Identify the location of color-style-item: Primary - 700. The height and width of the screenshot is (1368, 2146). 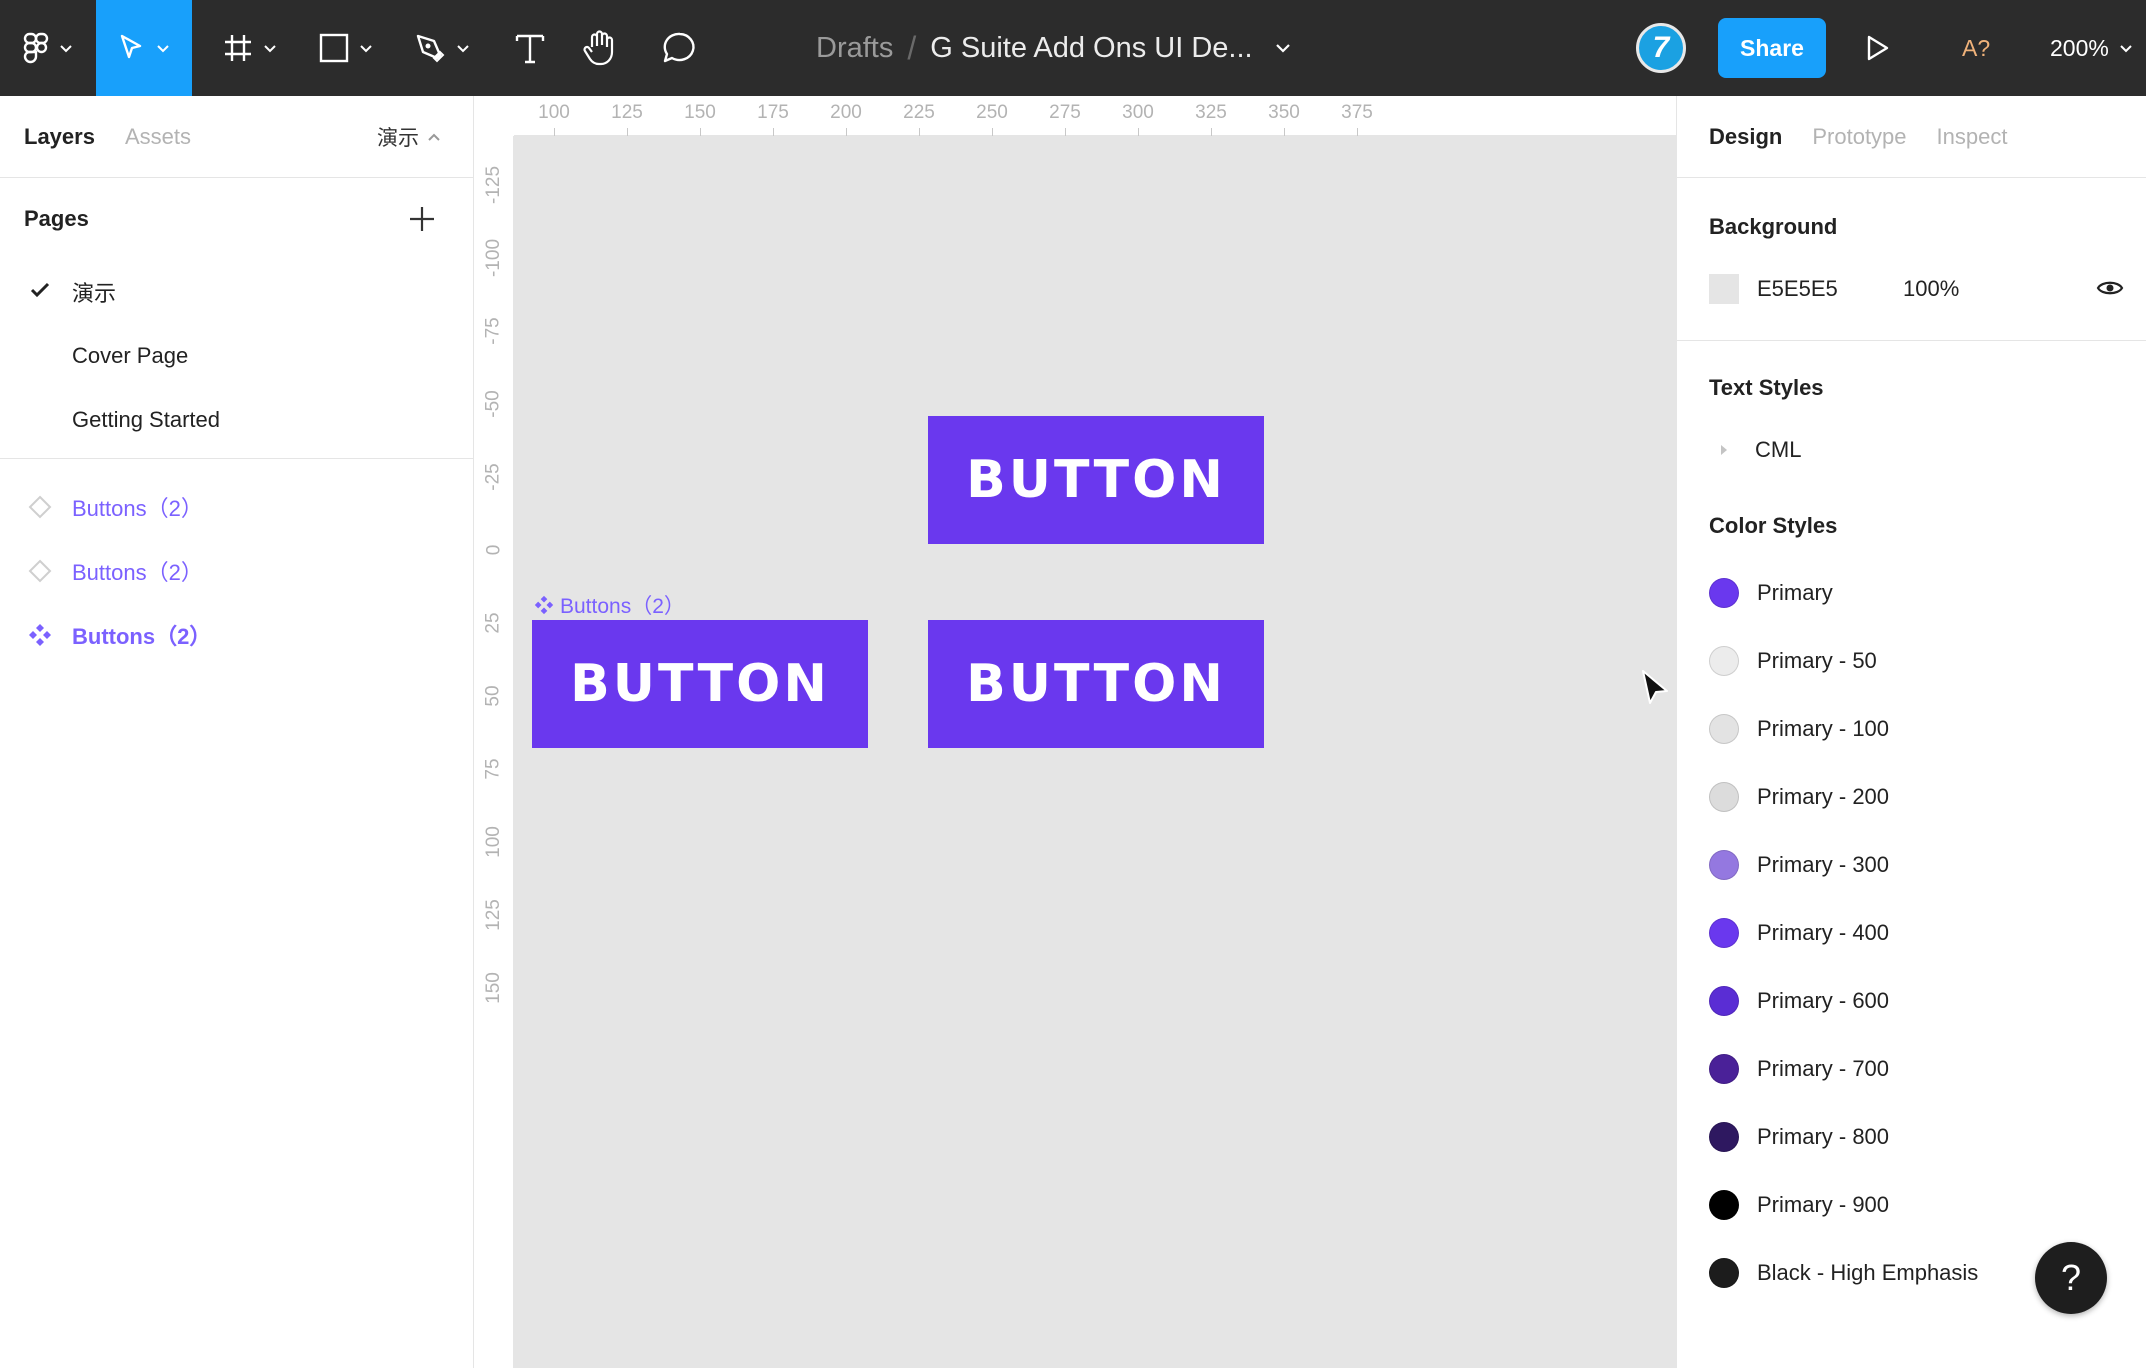
(1911, 1069).